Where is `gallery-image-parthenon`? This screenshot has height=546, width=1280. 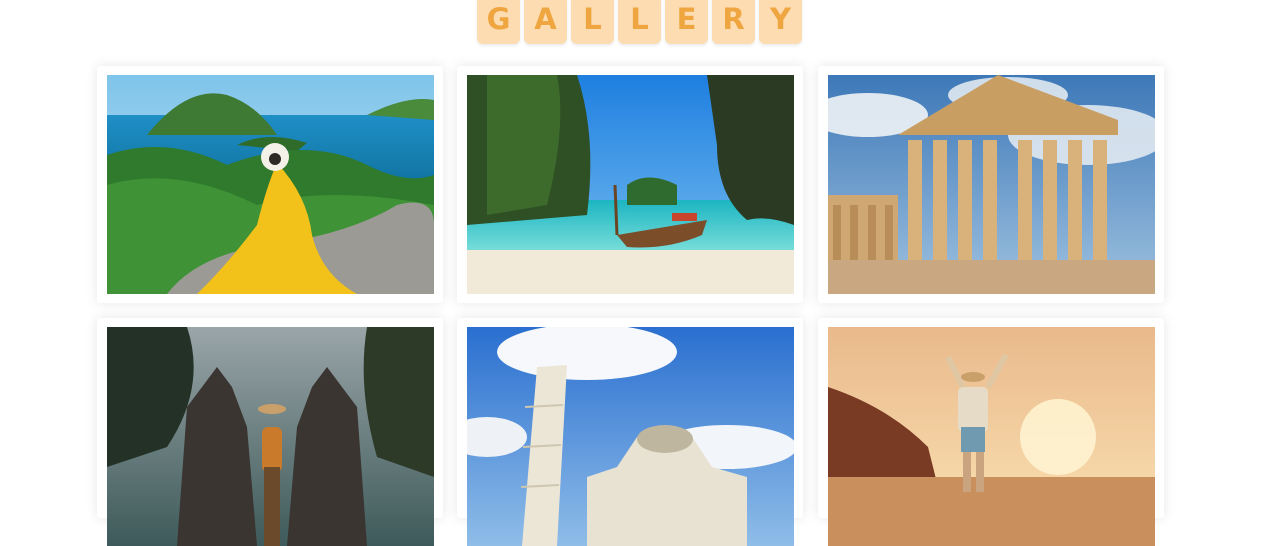 gallery-image-parthenon is located at coordinates (991, 184).